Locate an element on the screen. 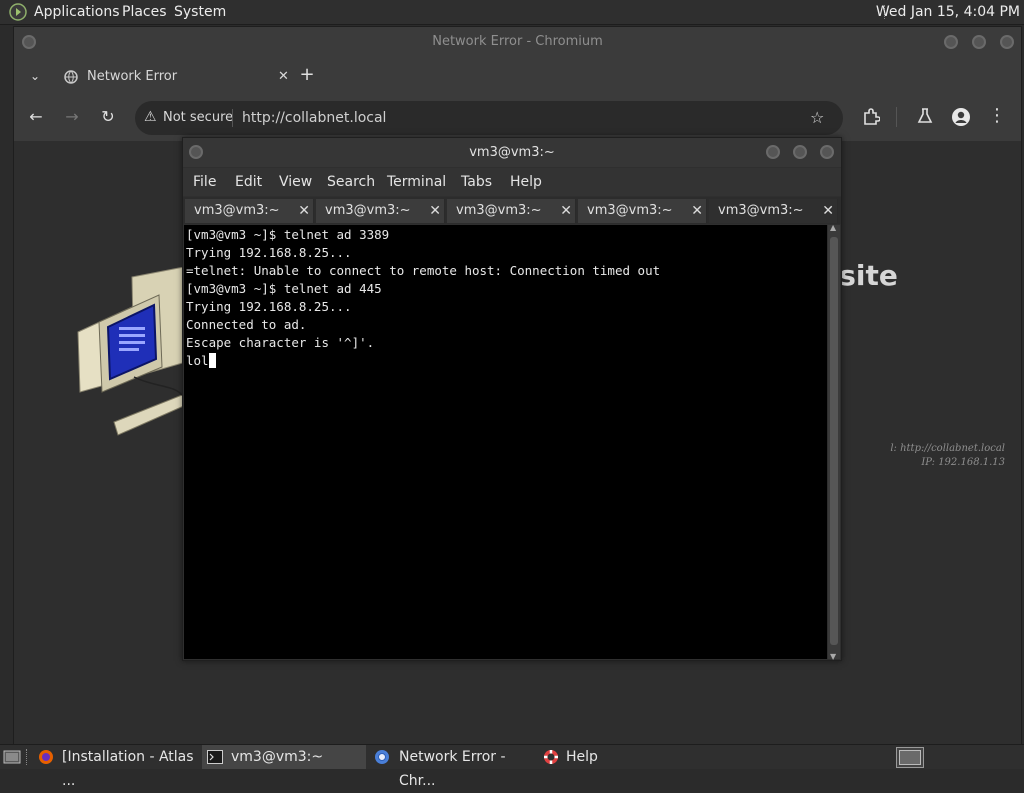 The width and height of the screenshot is (1024, 793). terminal-input-line: lol is located at coordinates (201, 361).